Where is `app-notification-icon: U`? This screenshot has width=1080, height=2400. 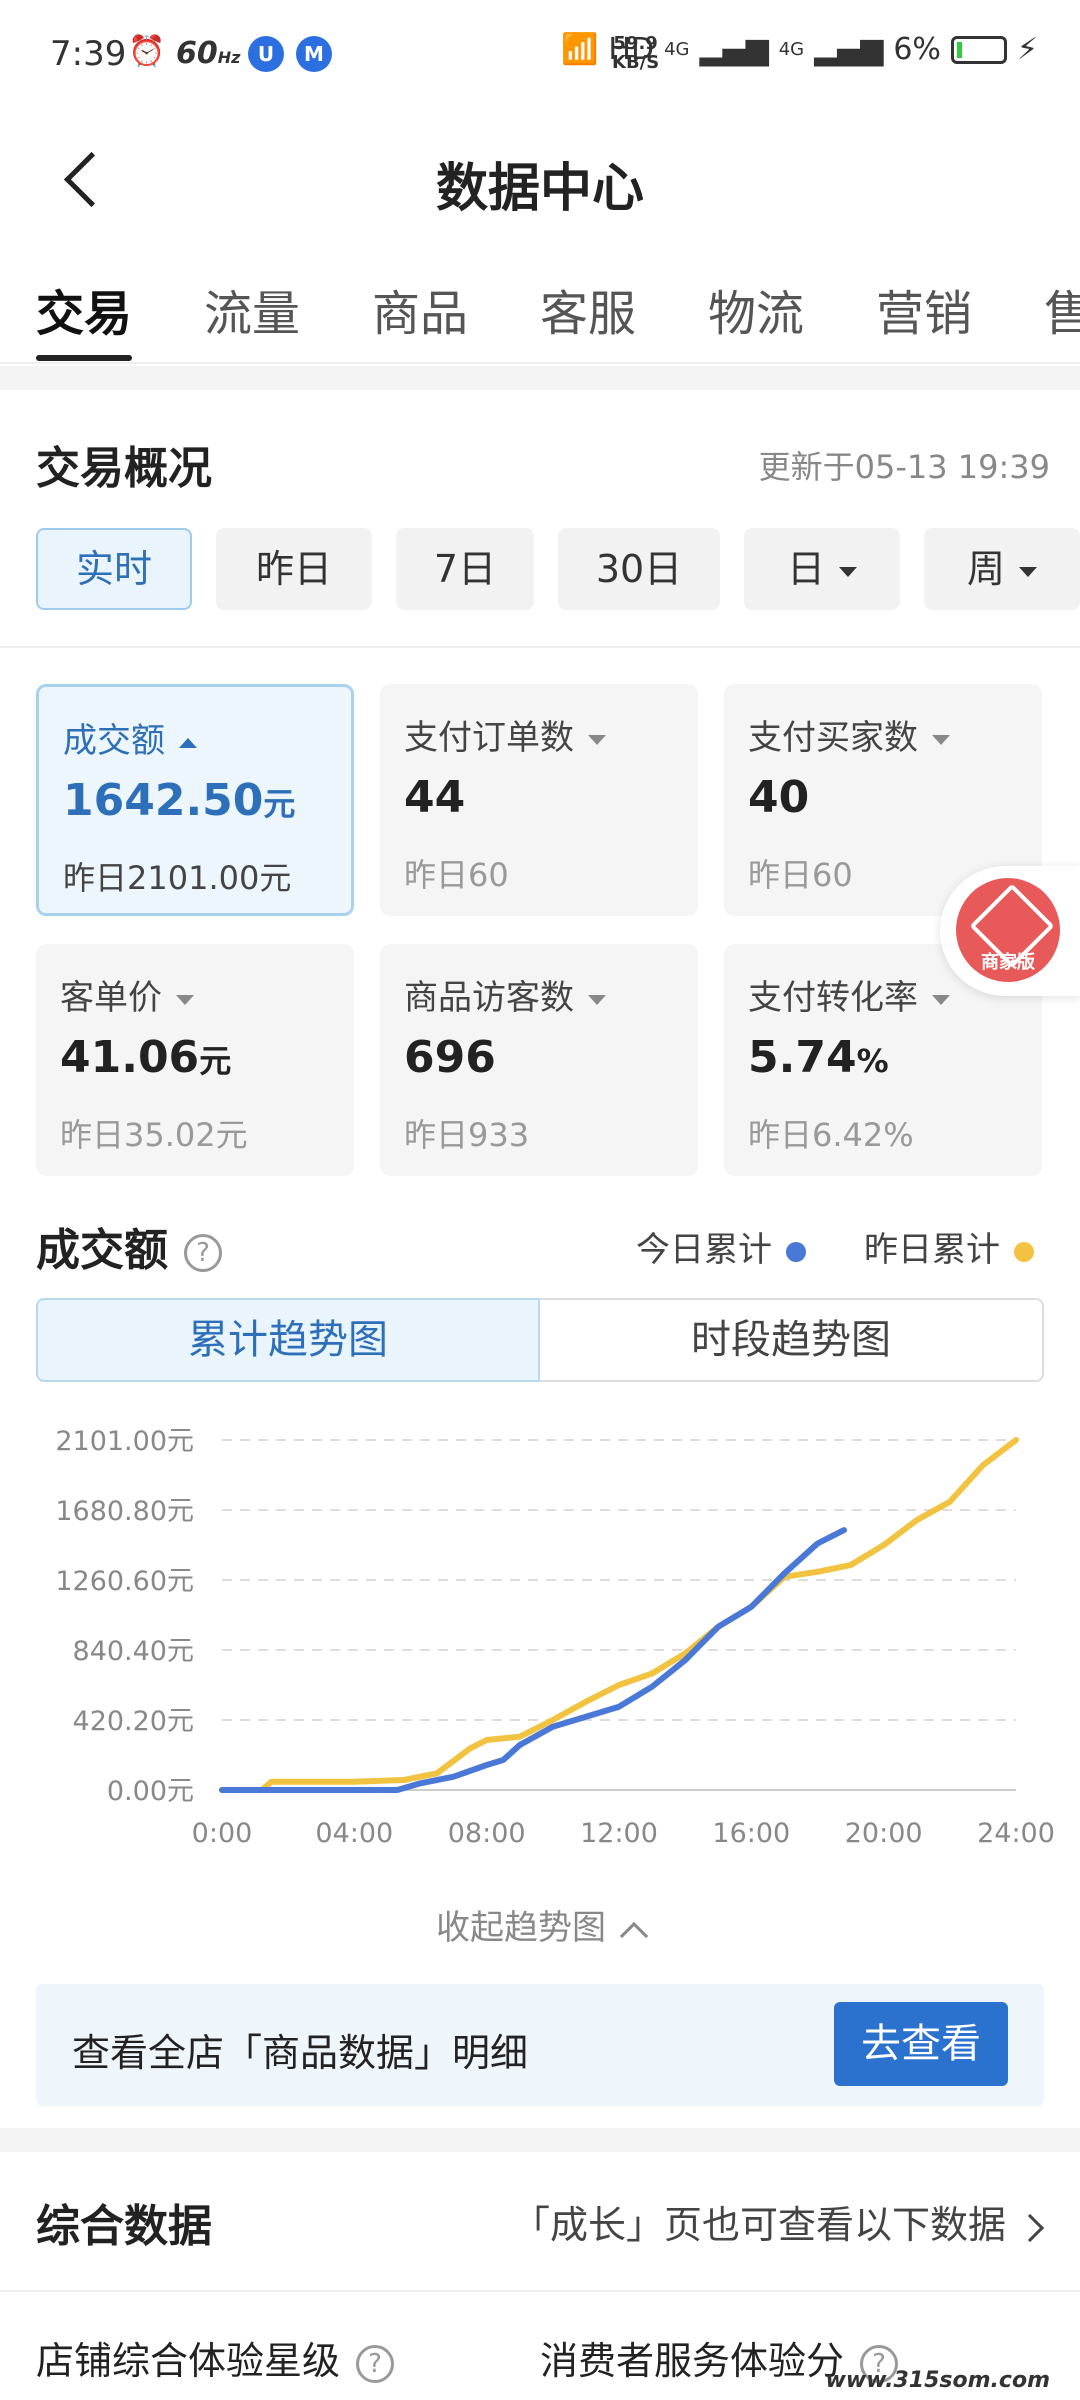 app-notification-icon: U is located at coordinates (266, 54).